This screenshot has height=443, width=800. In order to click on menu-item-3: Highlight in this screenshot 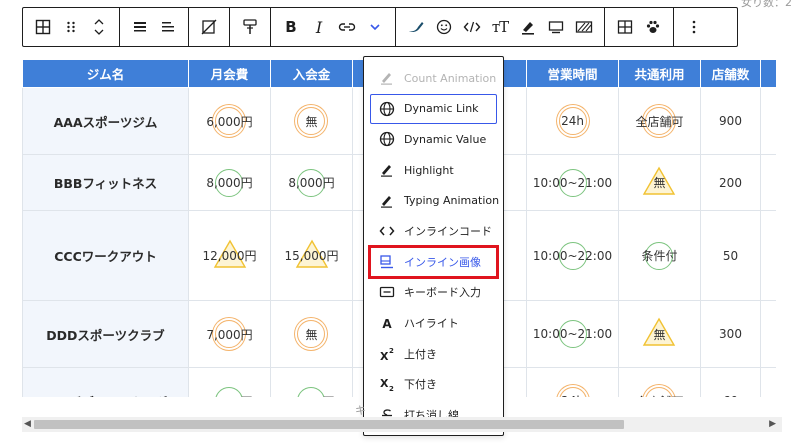, I will do `click(433, 170)`.